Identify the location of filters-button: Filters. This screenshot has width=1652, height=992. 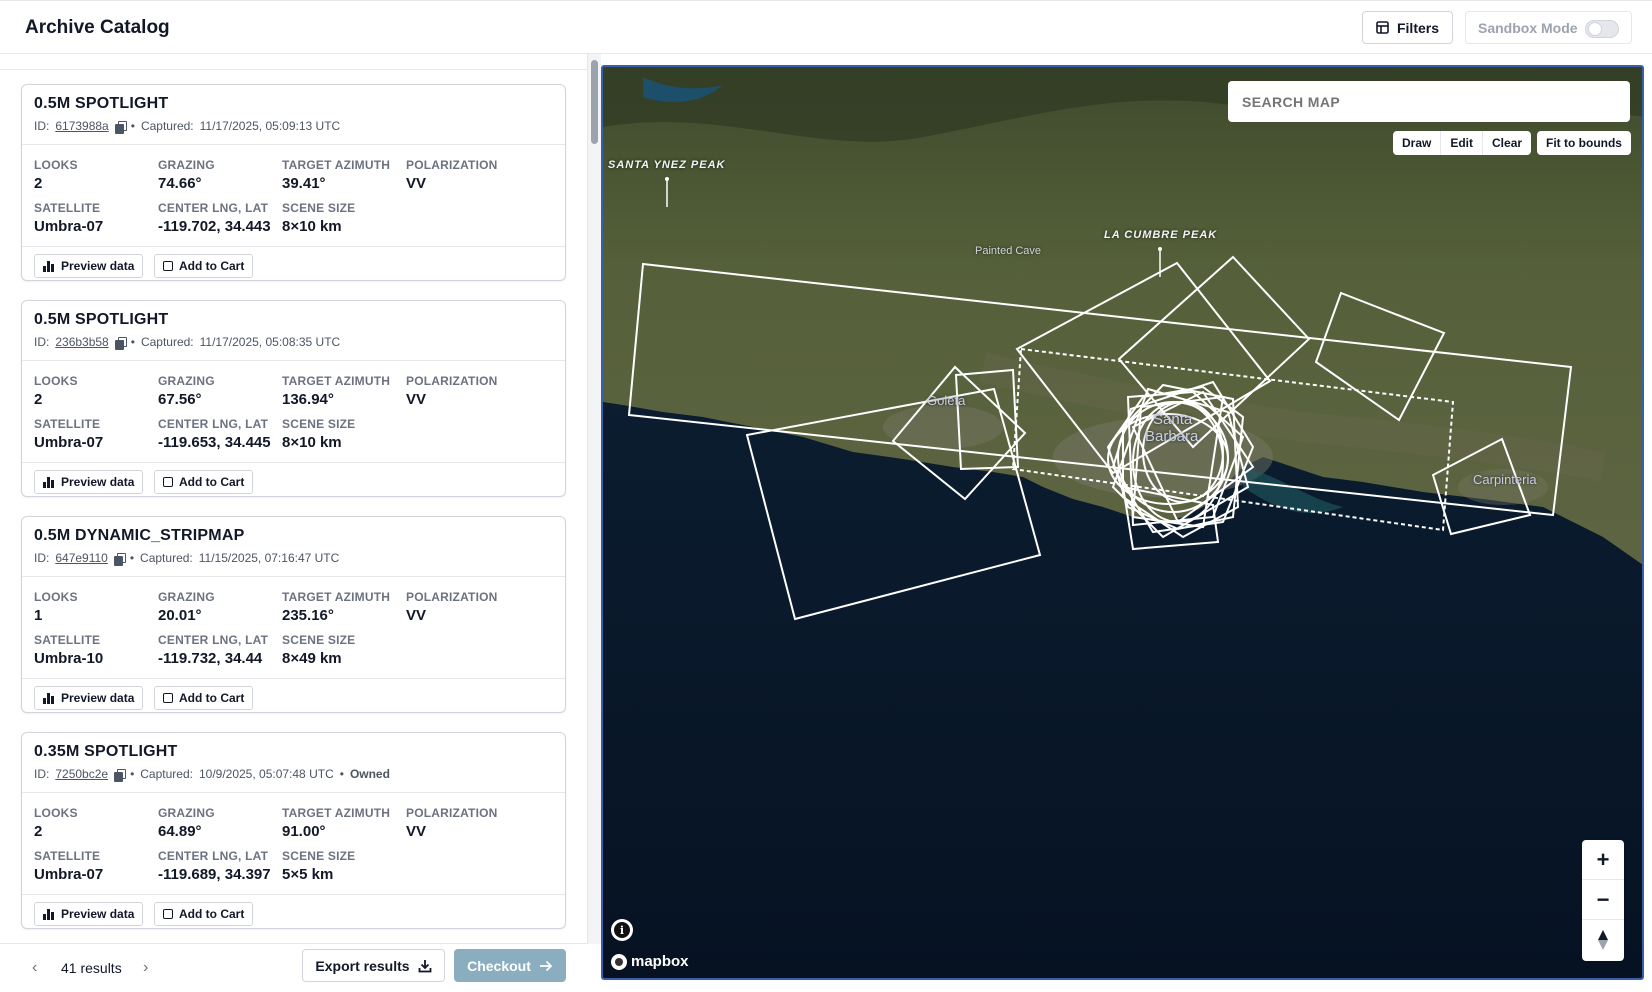
(1407, 27).